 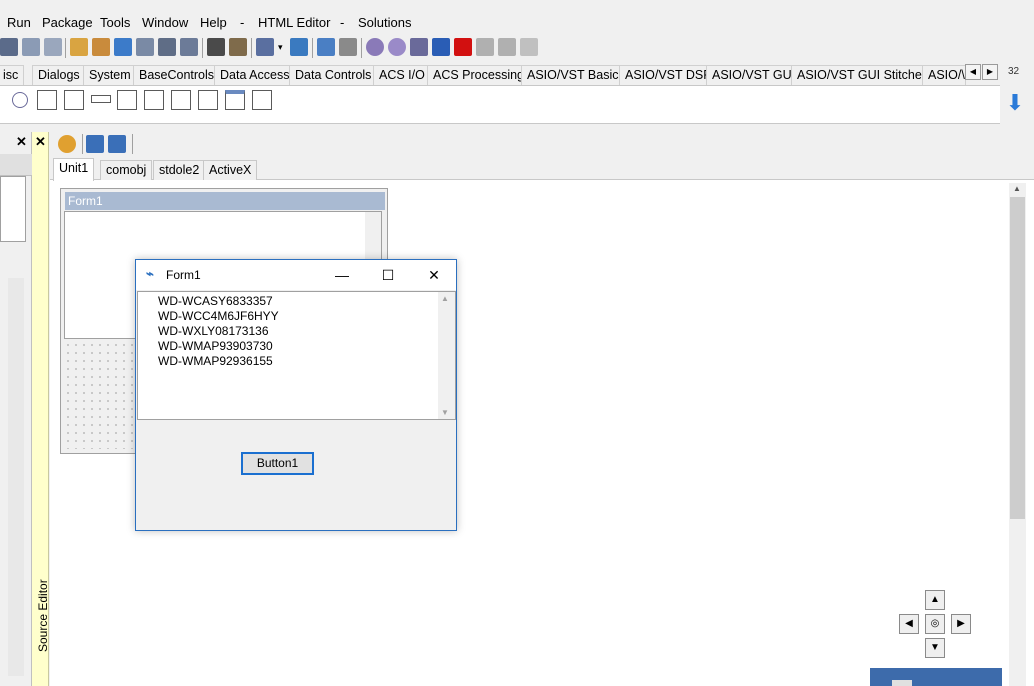 I want to click on designer-form-title: Form1, so click(x=225, y=201).